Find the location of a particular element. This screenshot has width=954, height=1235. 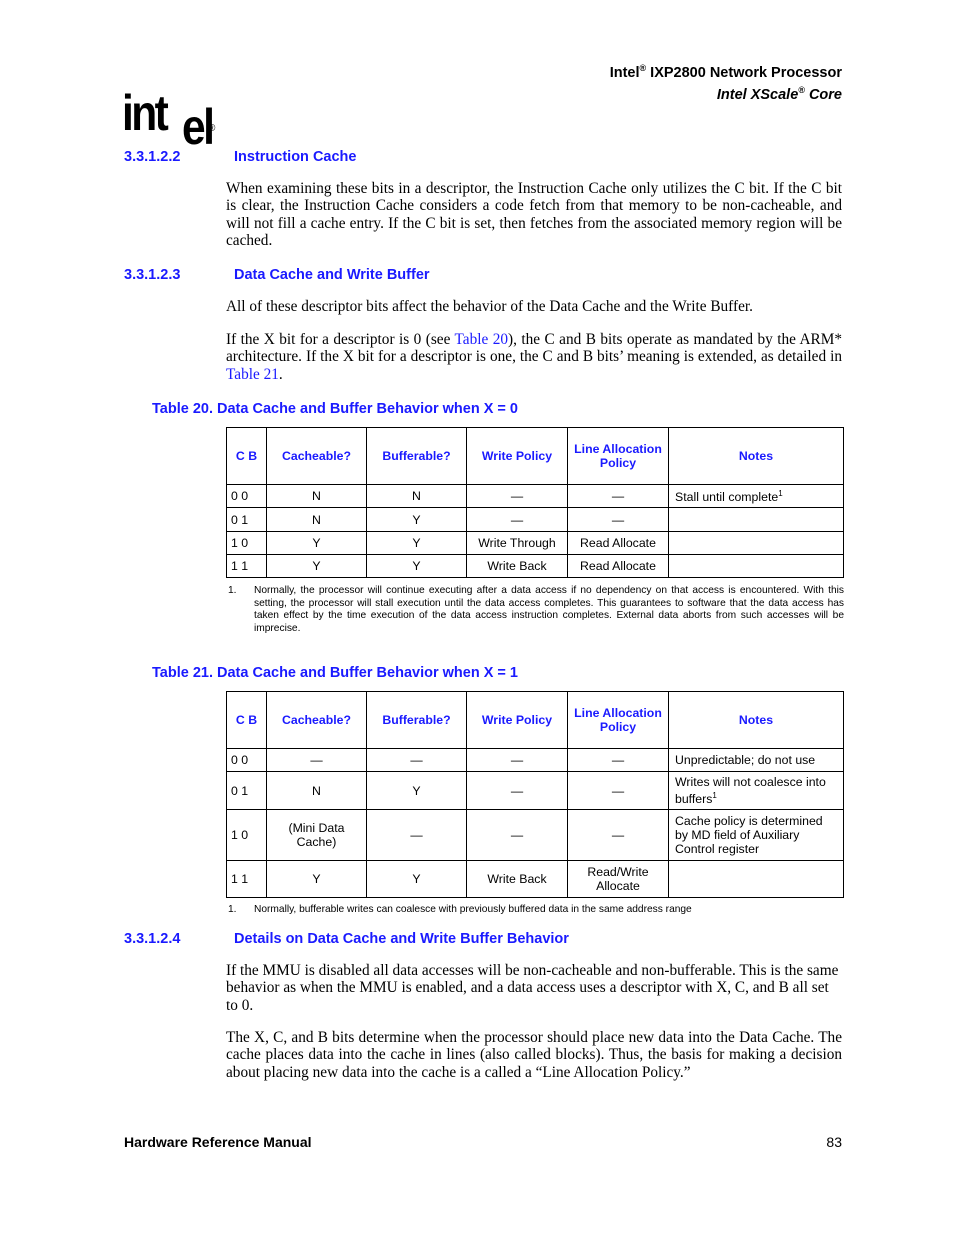

logo-text-int: int is located at coordinates (145, 113).